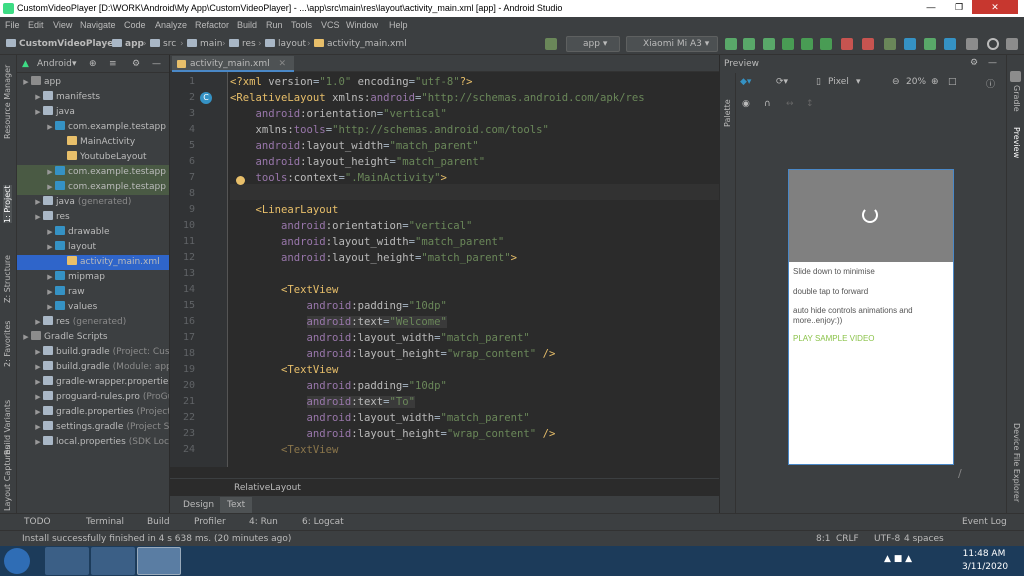 The width and height of the screenshot is (1024, 576). Describe the element at coordinates (1016, 462) in the screenshot. I see `device-file-explorer-tab: Device File Explorer` at that location.